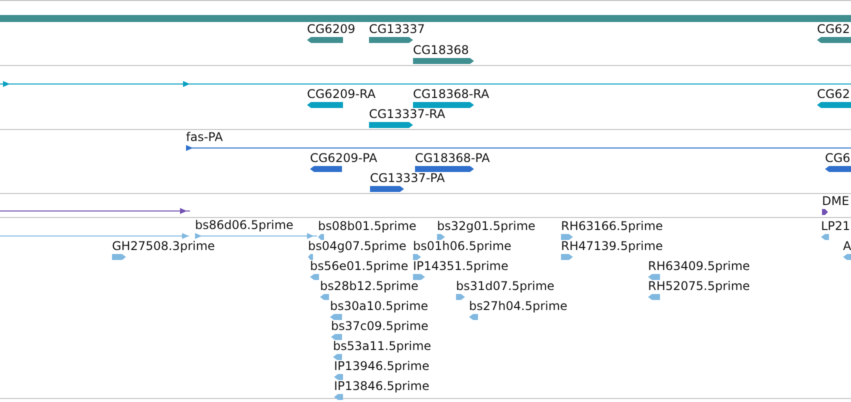 Image resolution: width=851 pixels, height=402 pixels. Describe the element at coordinates (341, 94) in the screenshot. I see `feature-label: CG6209-RA` at that location.